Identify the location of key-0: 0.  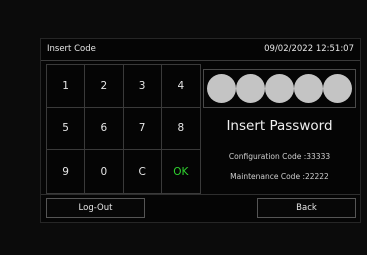
(104, 171).